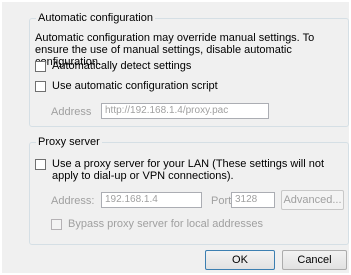 Image resolution: width=351 pixels, height=275 pixels. What do you see at coordinates (314, 260) in the screenshot?
I see `cancel-button: Cancel` at bounding box center [314, 260].